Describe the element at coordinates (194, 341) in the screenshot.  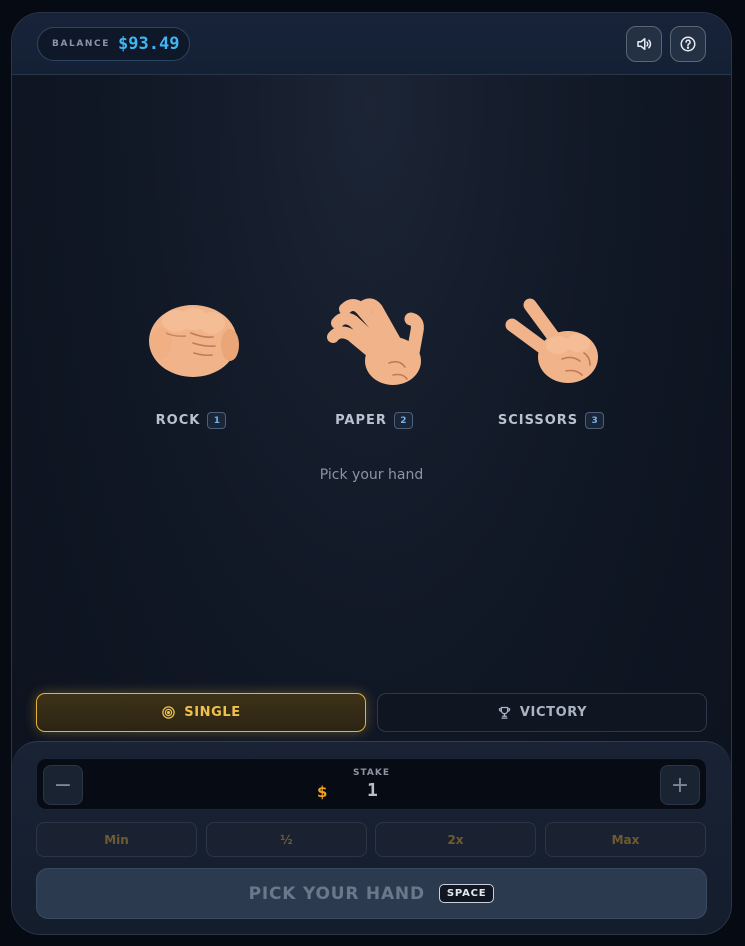
I see `fist-icon` at that location.